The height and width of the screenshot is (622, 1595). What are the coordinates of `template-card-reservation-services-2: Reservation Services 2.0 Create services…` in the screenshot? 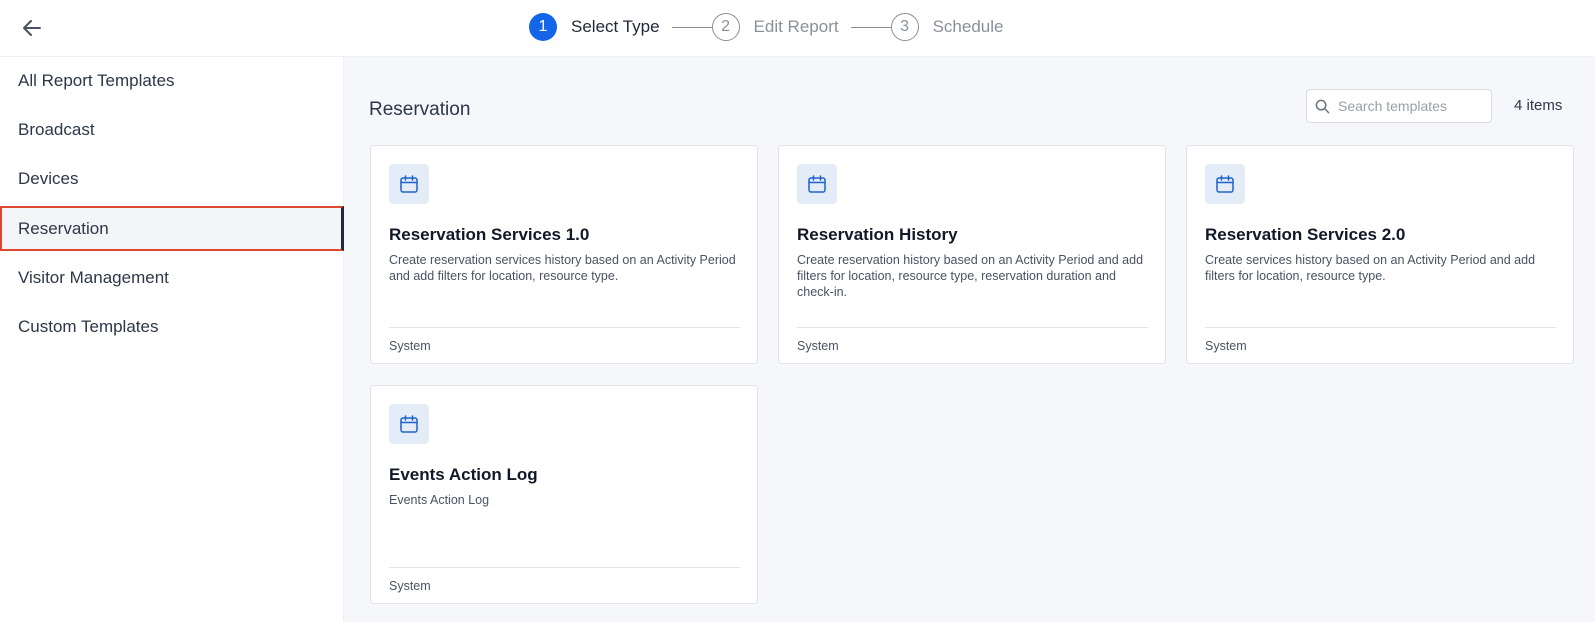 It's located at (1380, 254).